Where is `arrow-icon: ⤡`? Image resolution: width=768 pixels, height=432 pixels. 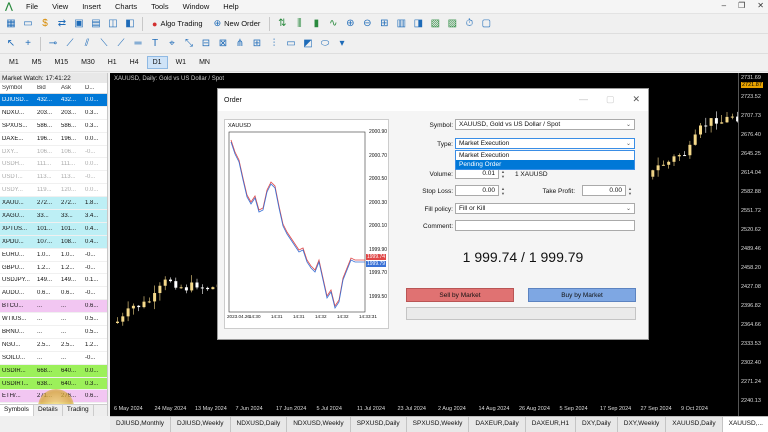
arrow-icon: ⤡ is located at coordinates (189, 44).